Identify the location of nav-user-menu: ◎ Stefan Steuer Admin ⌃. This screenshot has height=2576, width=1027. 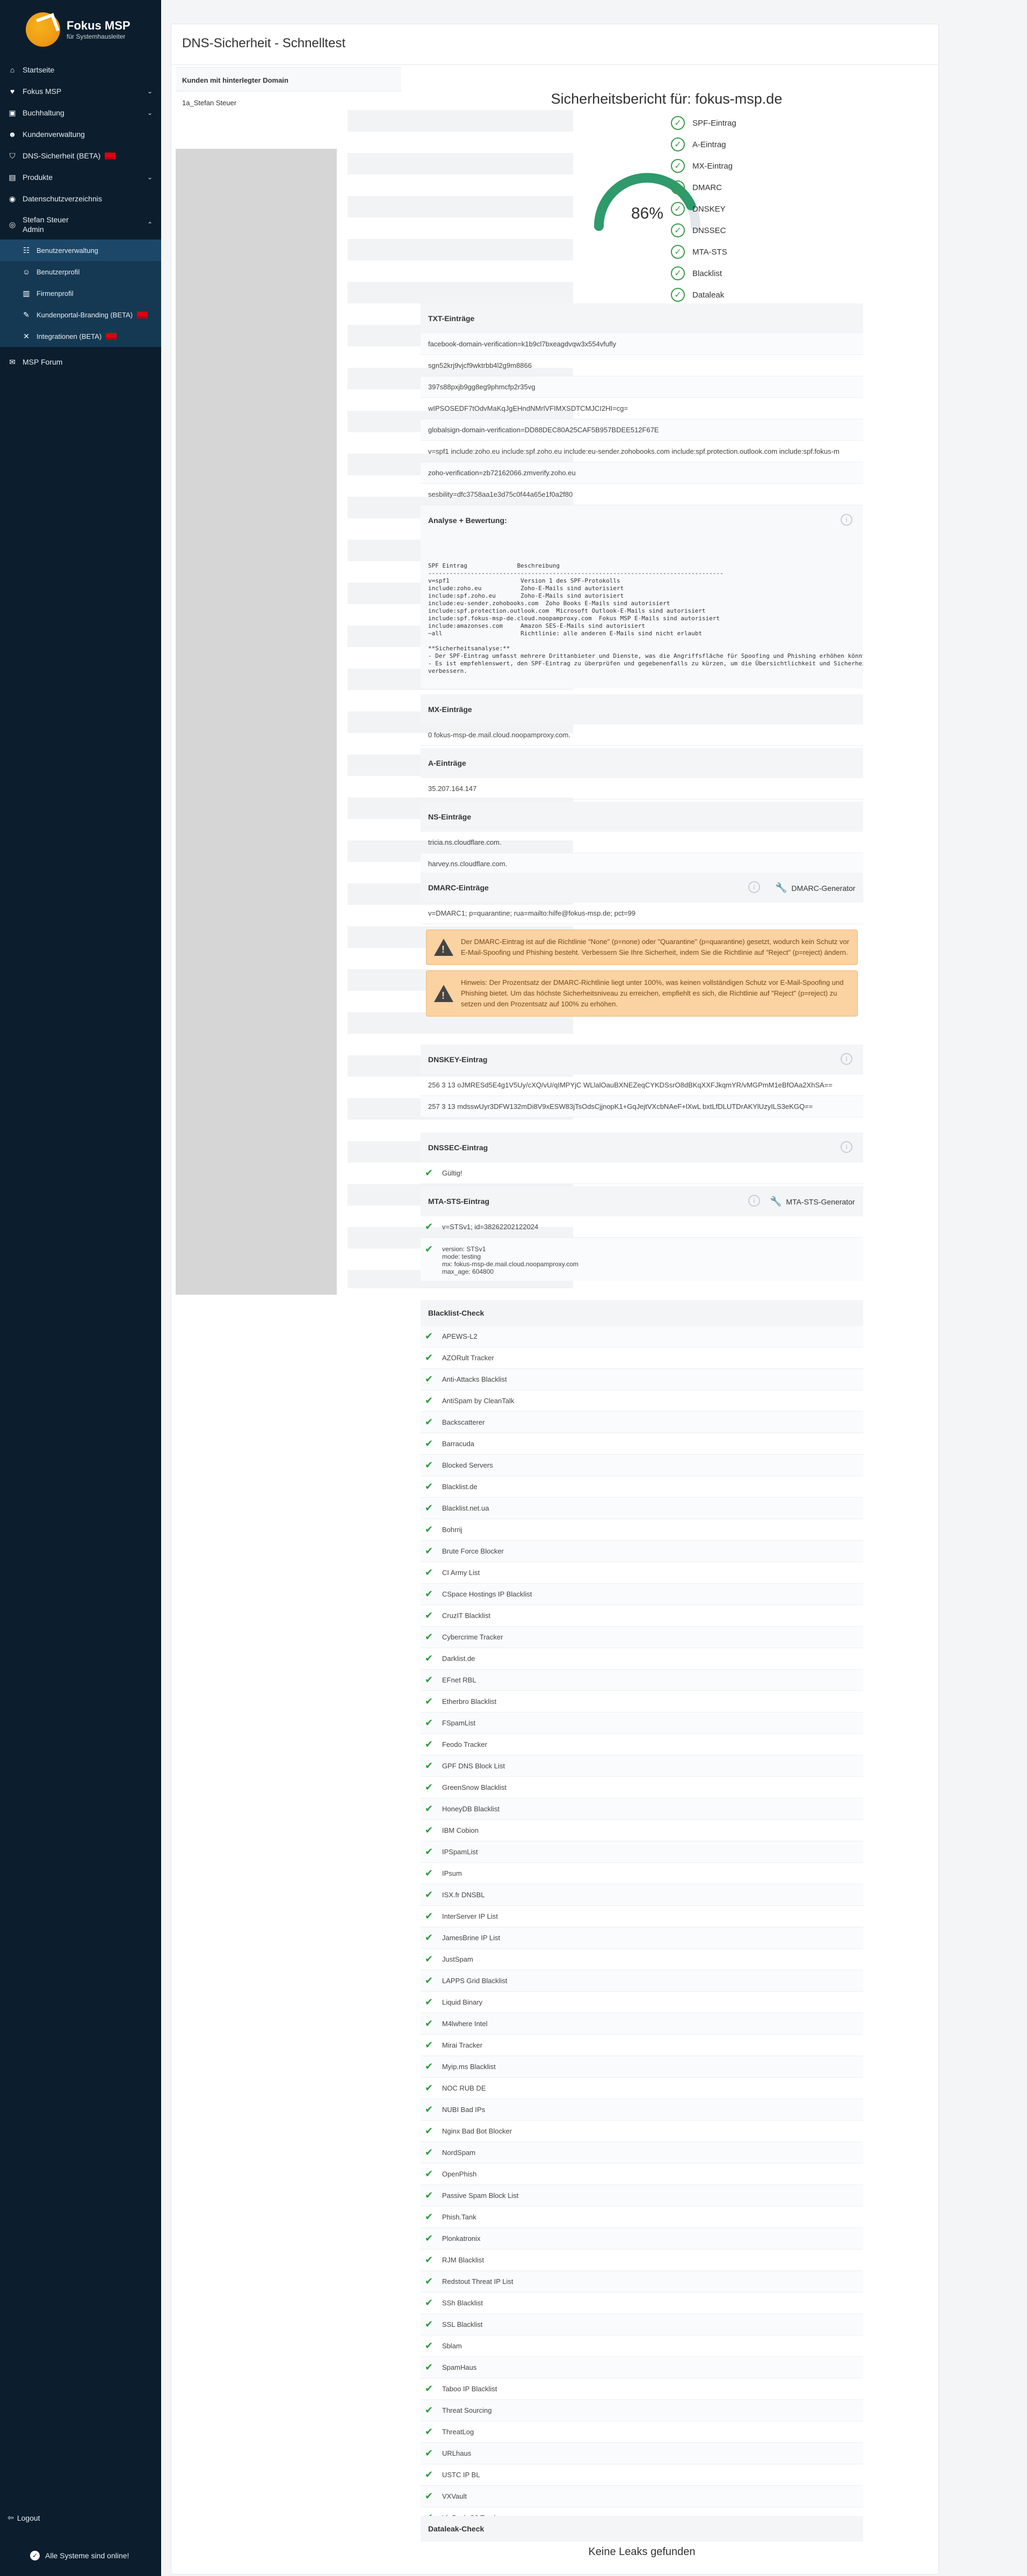
(81, 224).